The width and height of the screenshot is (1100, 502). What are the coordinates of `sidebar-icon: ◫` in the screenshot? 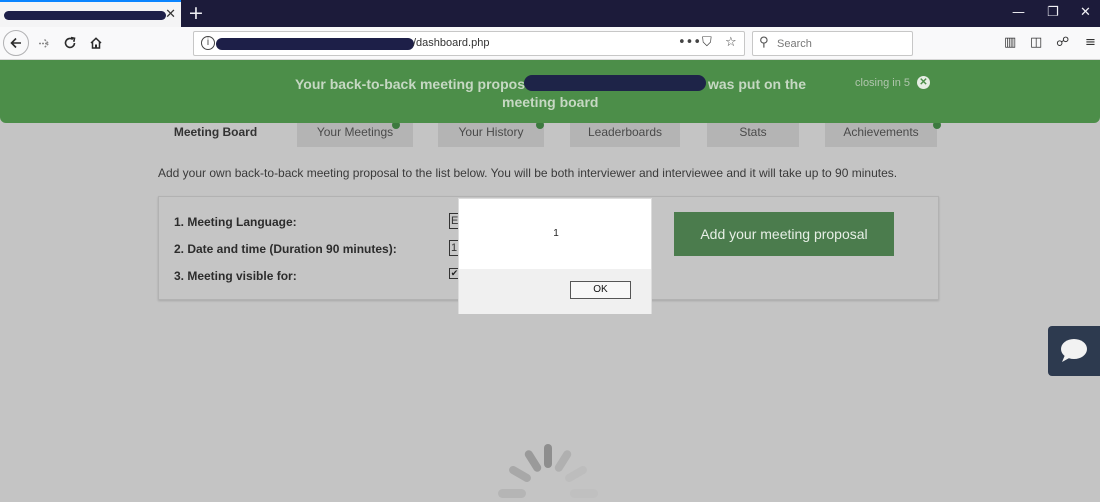 It's located at (1036, 42).